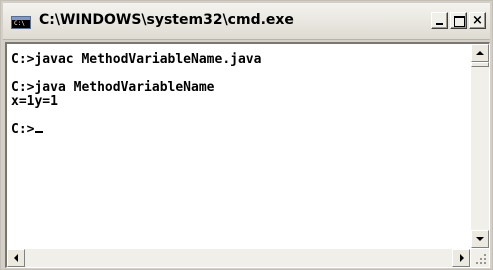  I want to click on arrow-up-icon, so click(480, 53).